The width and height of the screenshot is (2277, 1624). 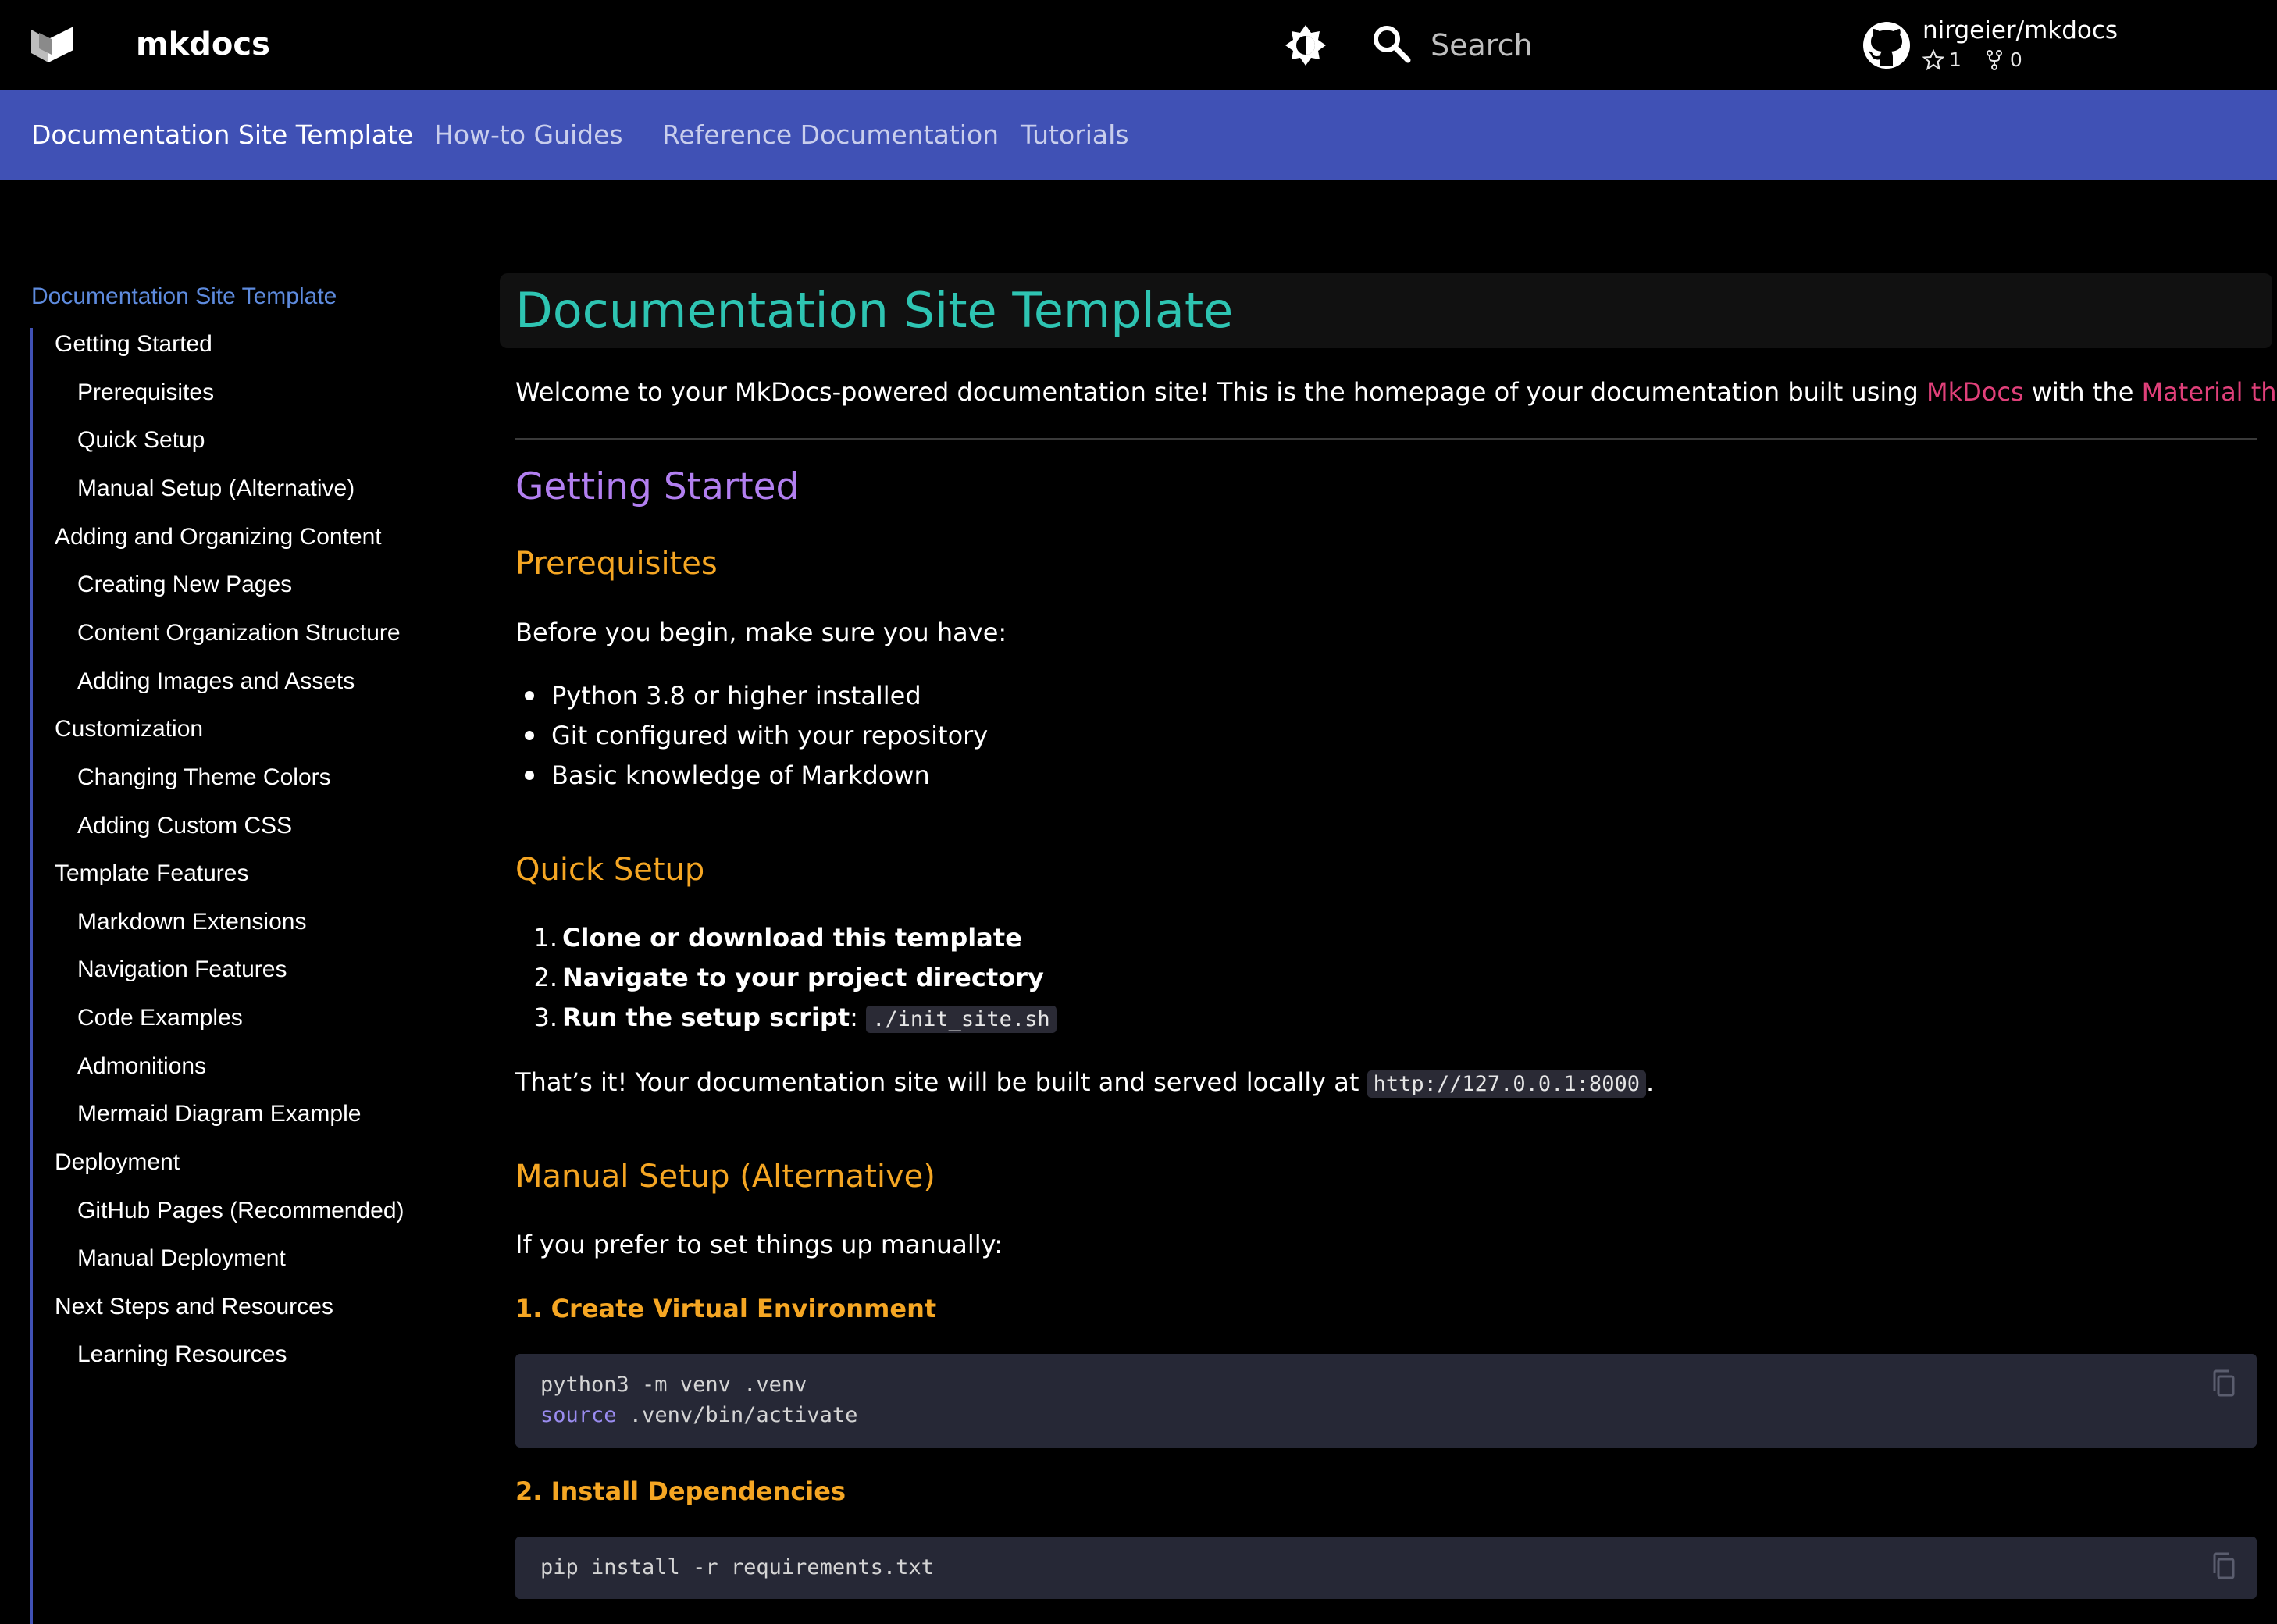 I want to click on manual-setup-lead: If you prefer to set things up manually:, so click(x=759, y=1244).